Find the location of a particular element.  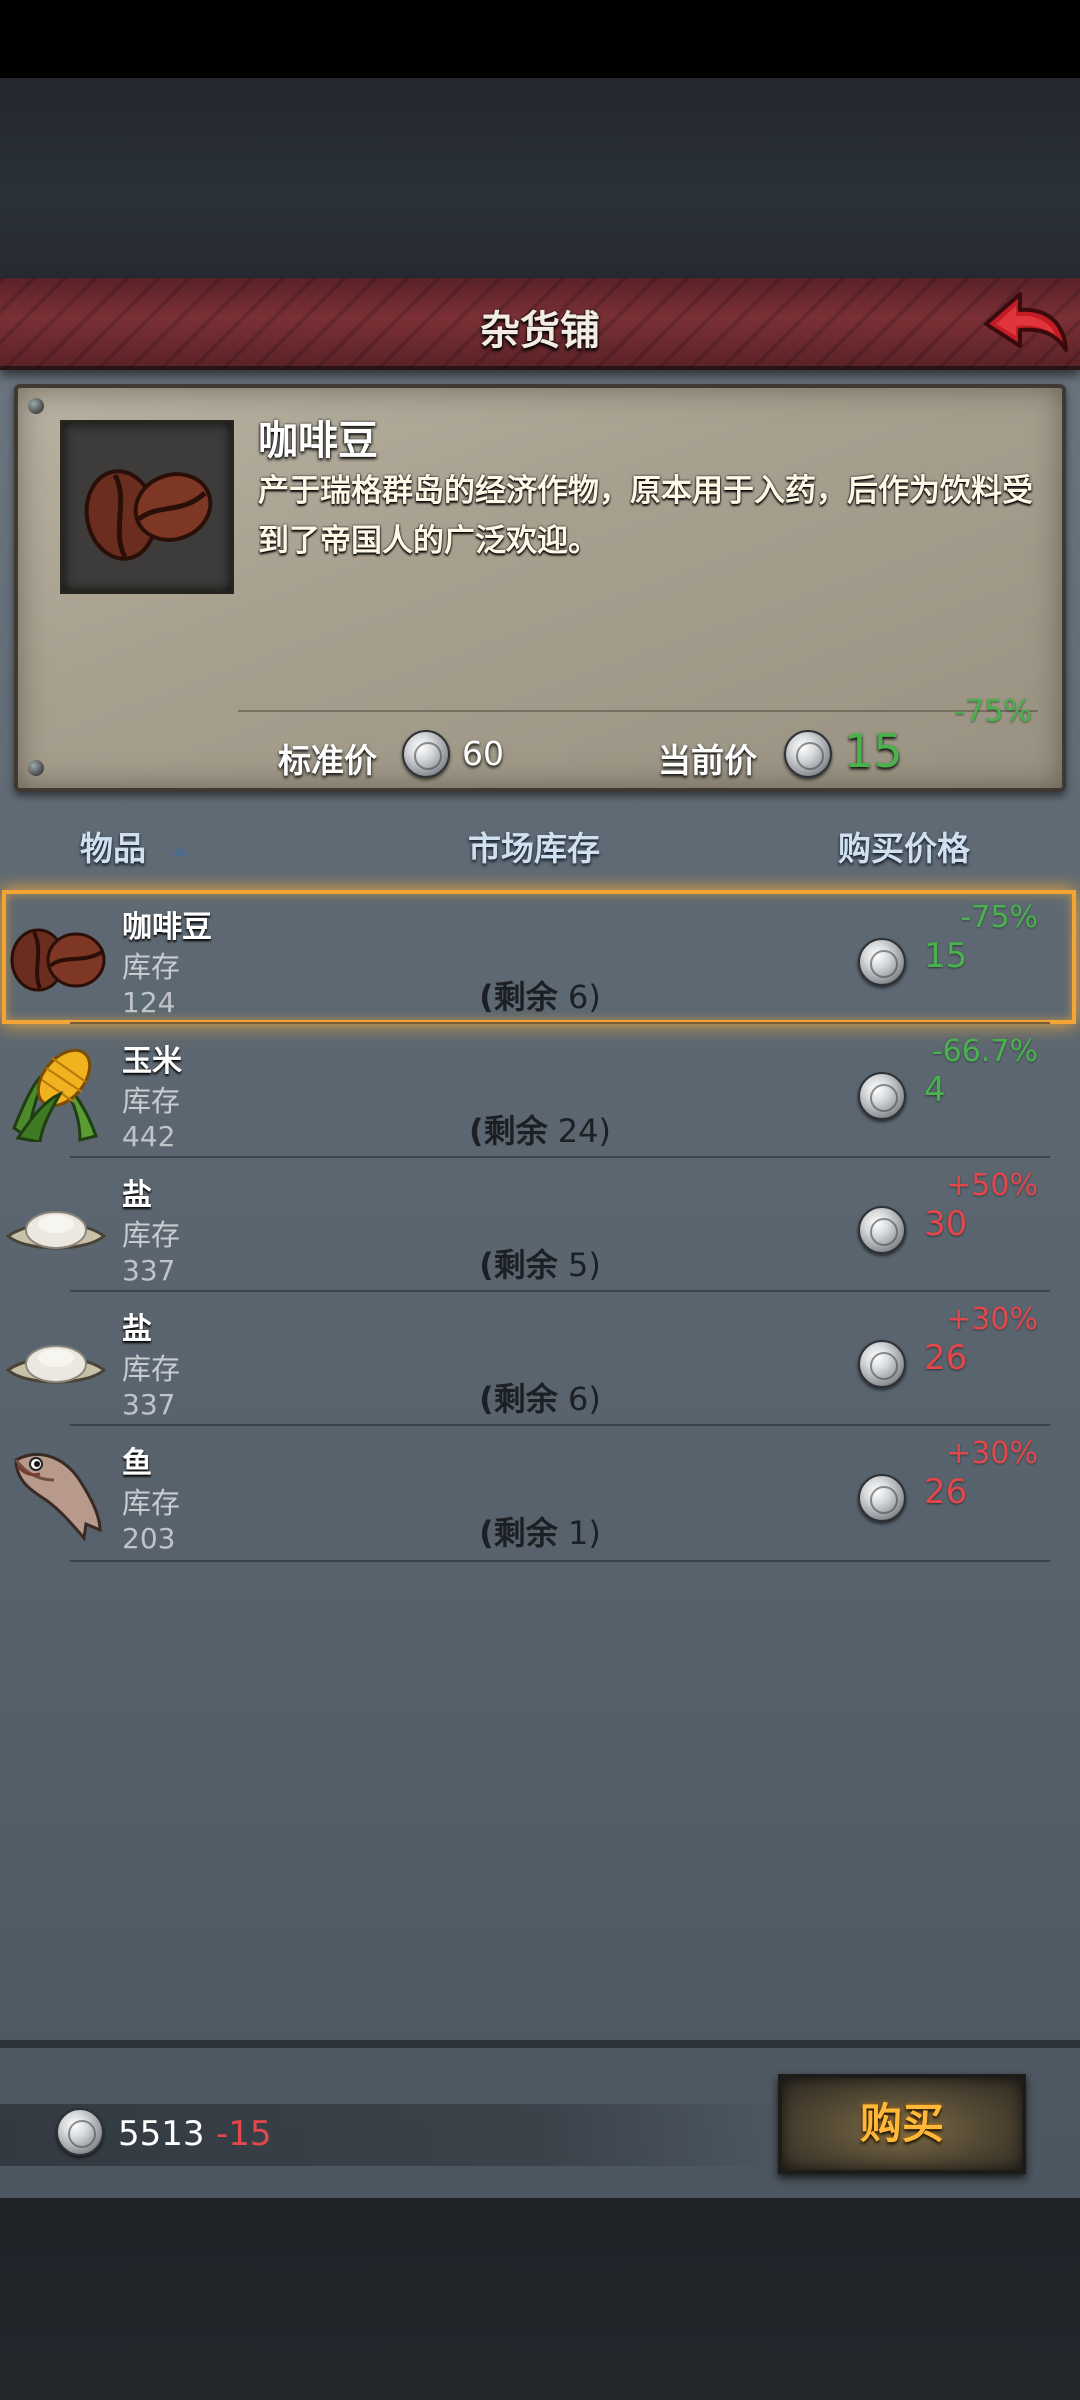

list-item: 盐 库存 337 (剩余 6) +30% 26 is located at coordinates (540, 1358).